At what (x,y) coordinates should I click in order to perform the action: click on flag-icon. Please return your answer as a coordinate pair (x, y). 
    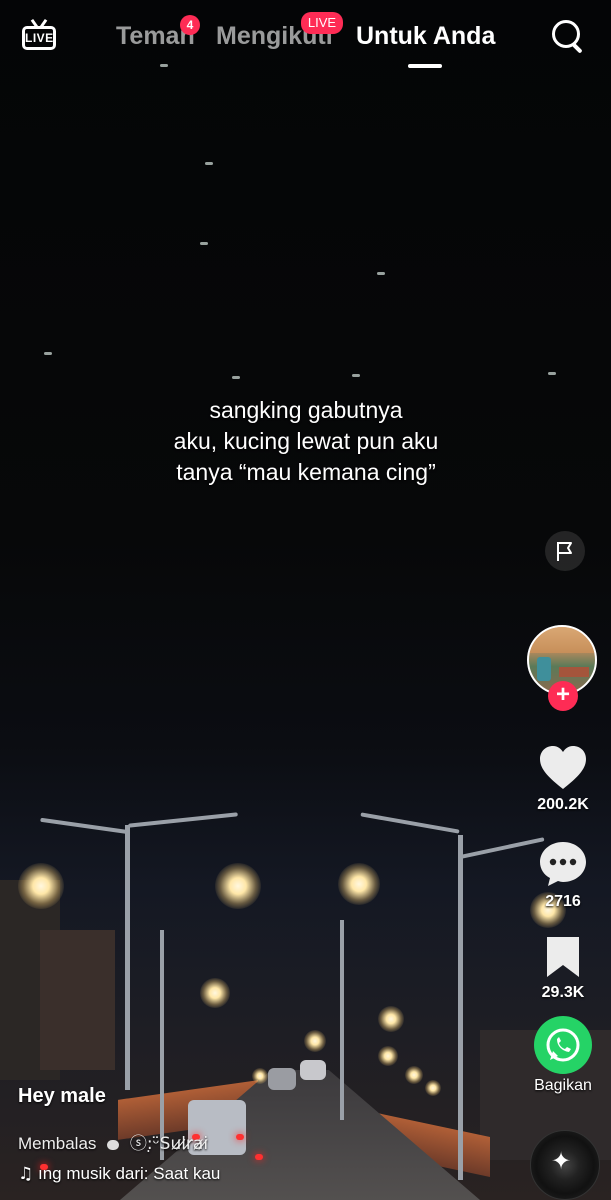
    Looking at the image, I should click on (564, 551).